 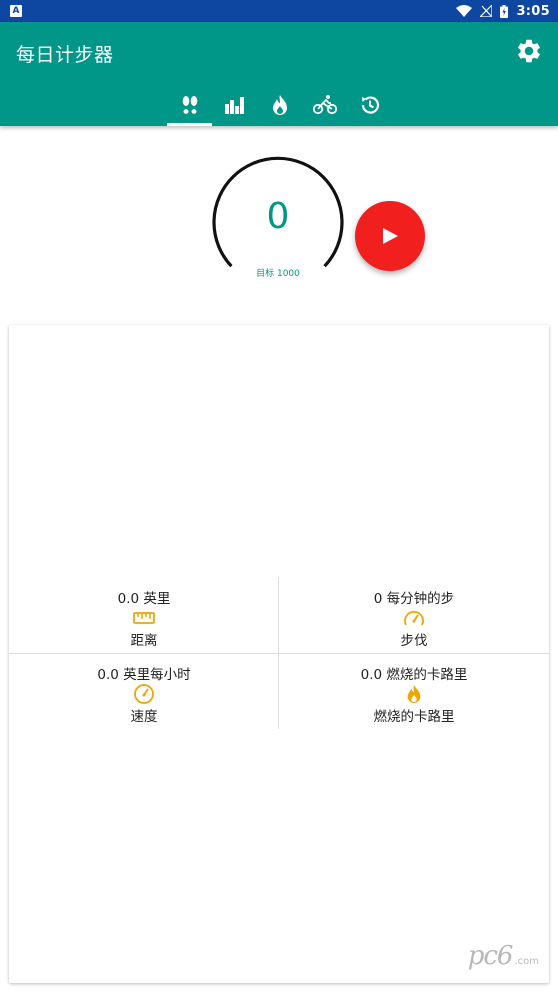 I want to click on status-time: 3:05, so click(x=533, y=11).